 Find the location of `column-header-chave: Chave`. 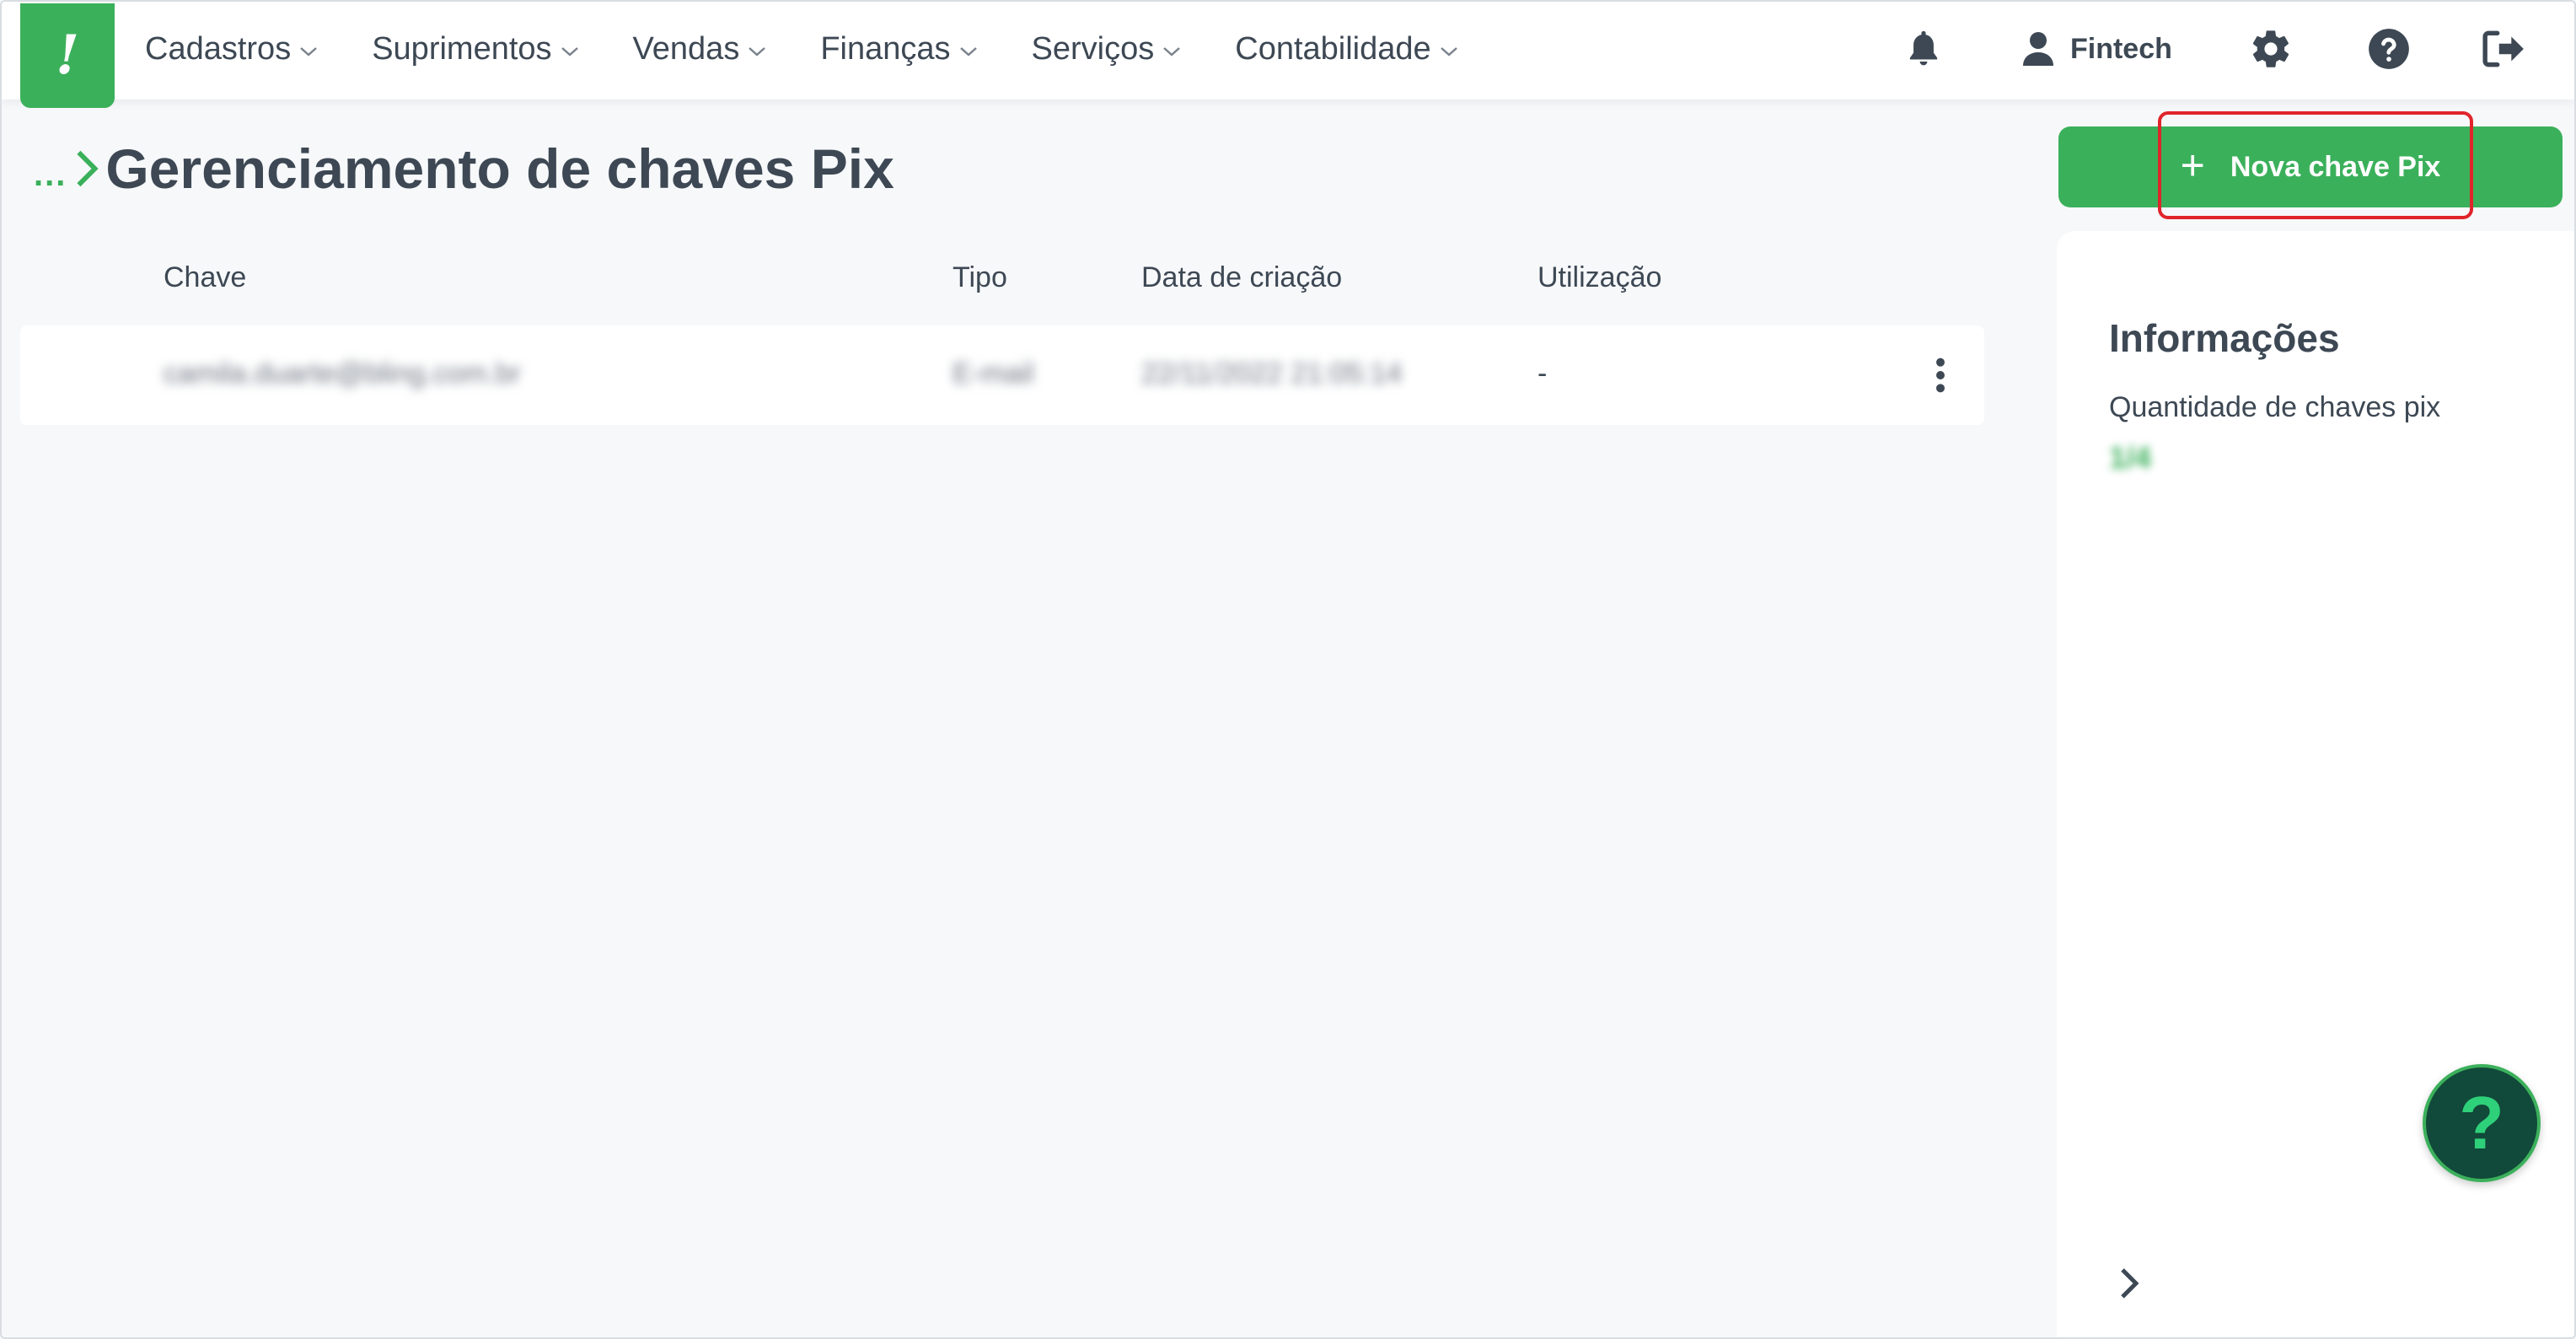

column-header-chave: Chave is located at coordinates (205, 277).